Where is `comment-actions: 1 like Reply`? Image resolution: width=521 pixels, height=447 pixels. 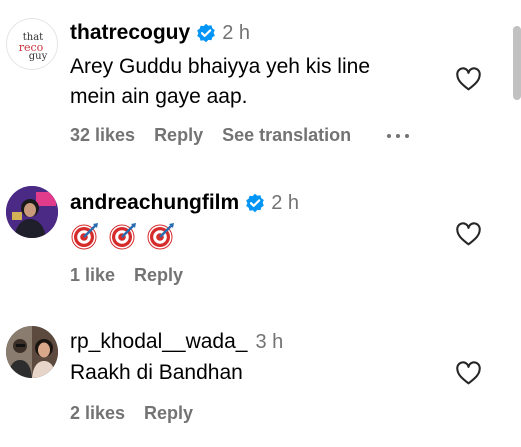
comment-actions: 1 like Reply is located at coordinates (136, 275).